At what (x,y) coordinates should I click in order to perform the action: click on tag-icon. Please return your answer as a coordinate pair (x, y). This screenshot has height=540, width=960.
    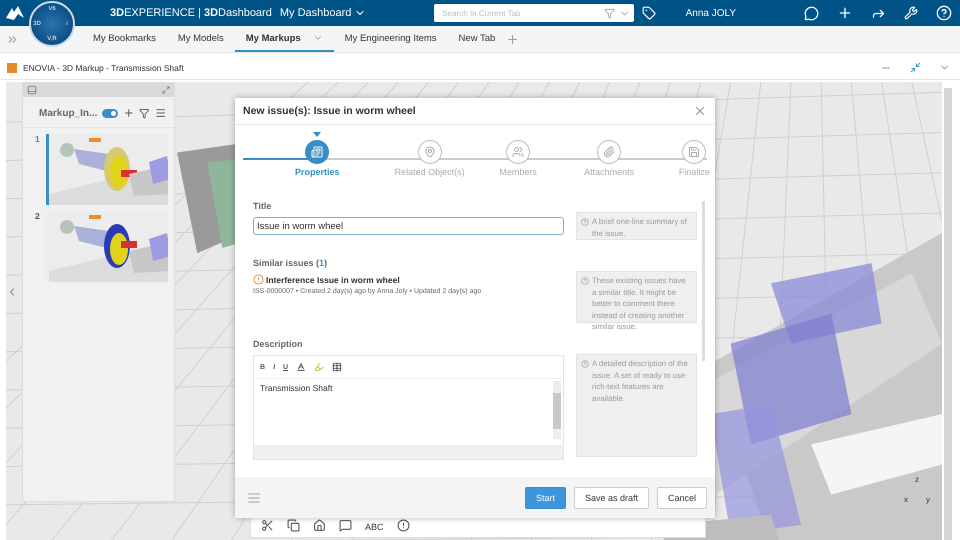
    Looking at the image, I should click on (649, 13).